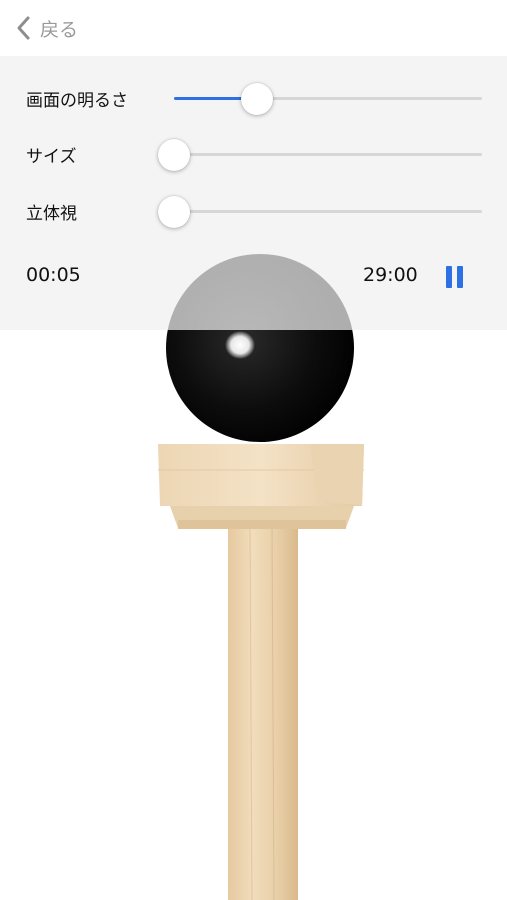 The width and height of the screenshot is (507, 900). Describe the element at coordinates (455, 277) in the screenshot. I see `pause-button` at that location.